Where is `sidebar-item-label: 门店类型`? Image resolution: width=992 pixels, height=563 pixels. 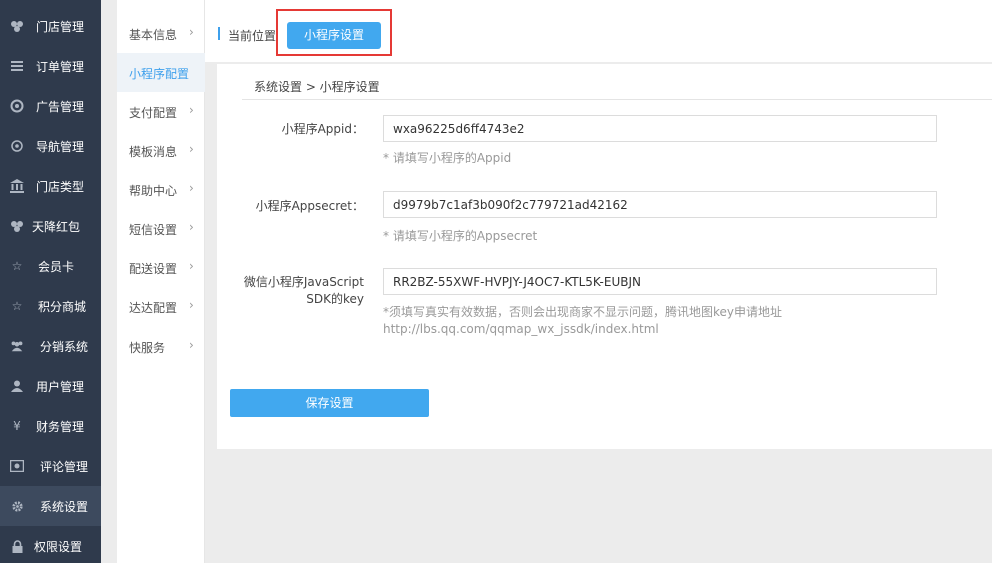 sidebar-item-label: 门店类型 is located at coordinates (60, 187).